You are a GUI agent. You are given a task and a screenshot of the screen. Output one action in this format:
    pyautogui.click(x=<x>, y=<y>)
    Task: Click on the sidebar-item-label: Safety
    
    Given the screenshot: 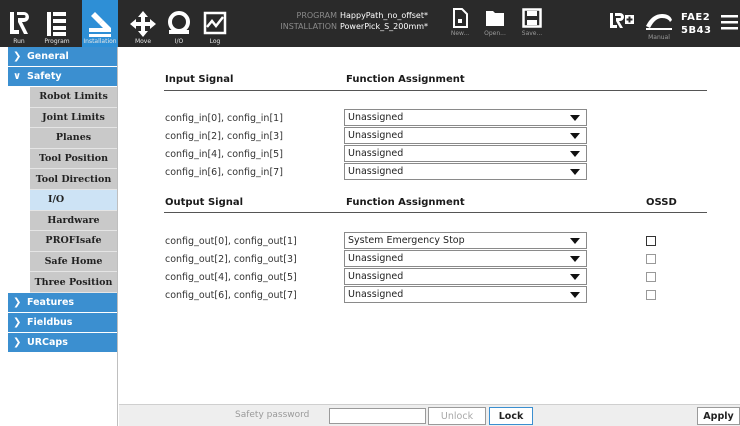 What is the action you would take?
    pyautogui.click(x=44, y=76)
    